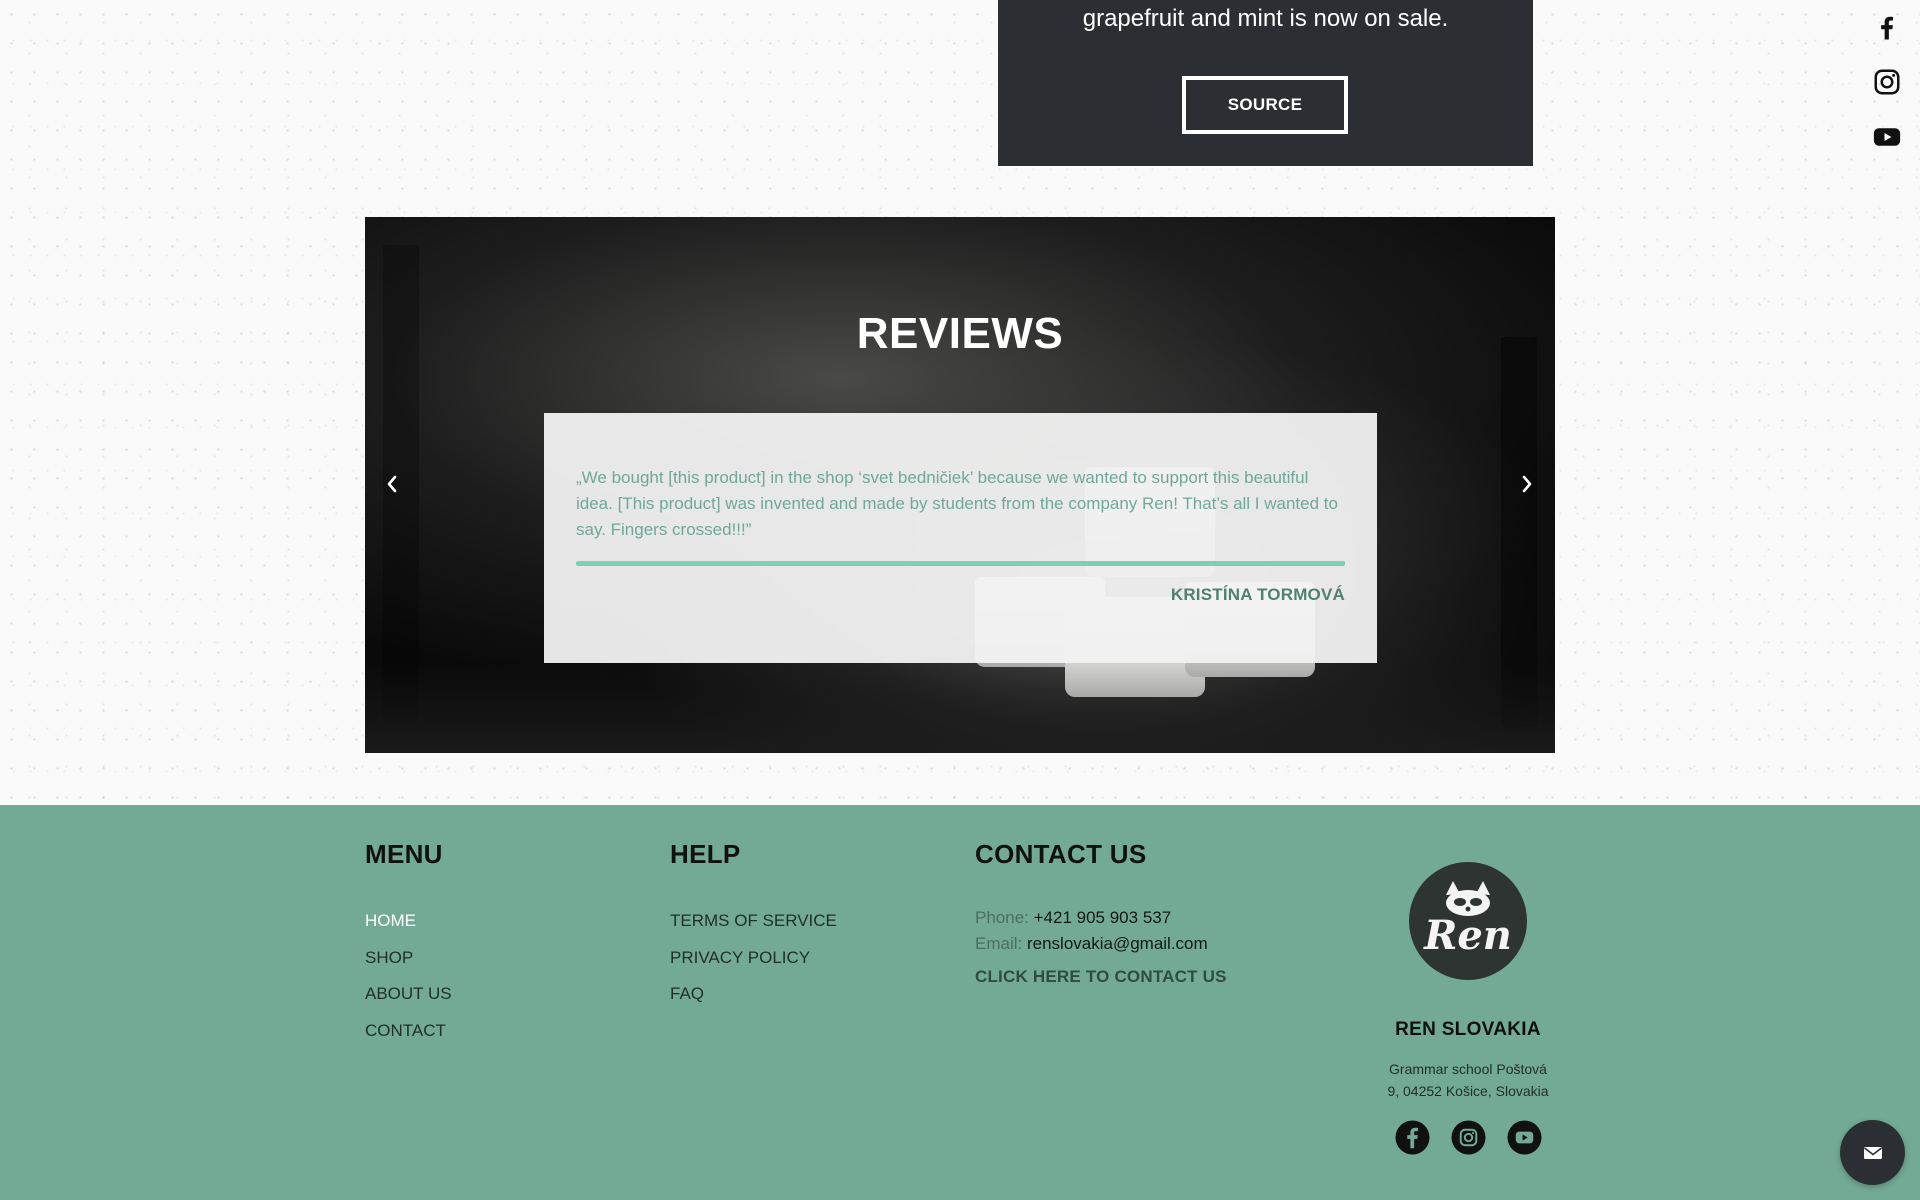 This screenshot has width=1920, height=1200. I want to click on social-rail, so click(1887, 94).